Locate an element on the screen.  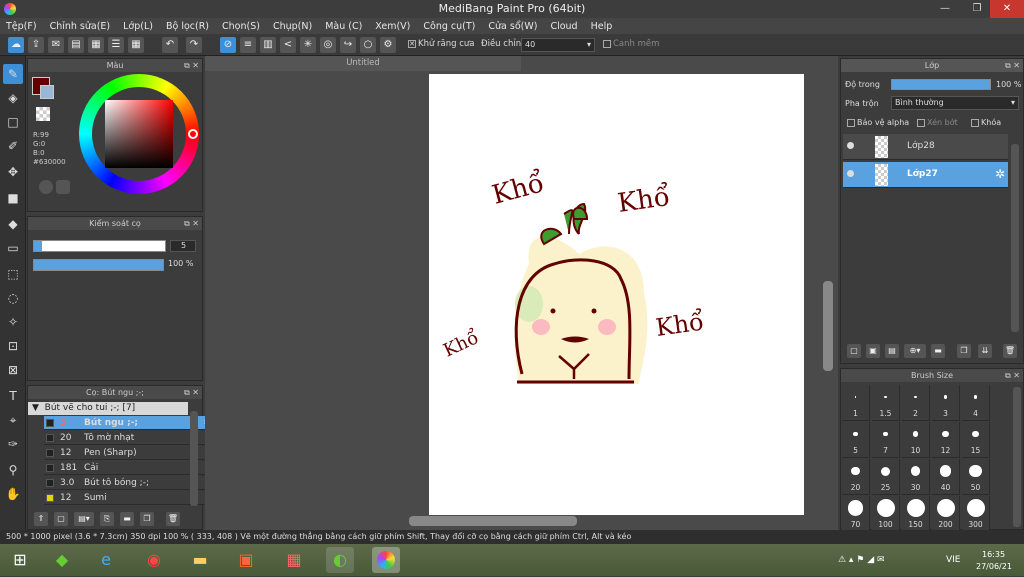
layer-row: Lớp27 ✲ is located at coordinates (925, 175).